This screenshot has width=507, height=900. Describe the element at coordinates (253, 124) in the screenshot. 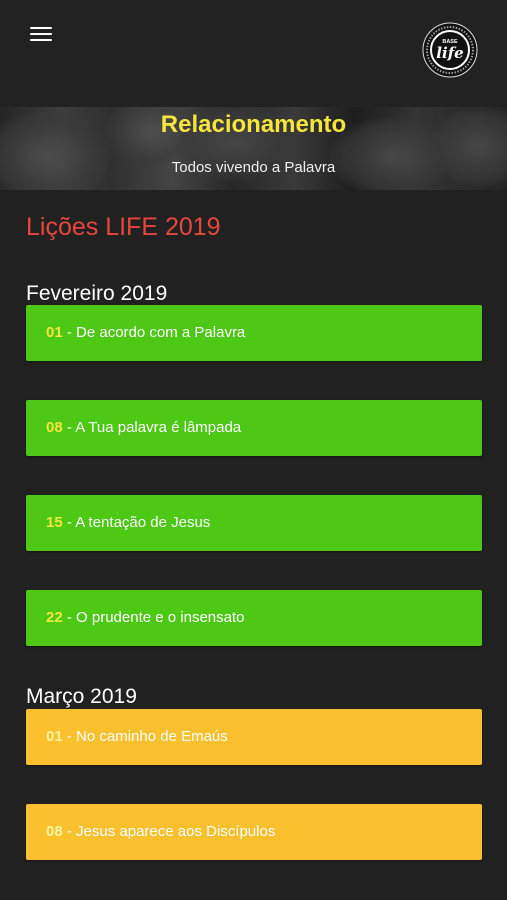

I see `banner-title: Relacionamento` at that location.